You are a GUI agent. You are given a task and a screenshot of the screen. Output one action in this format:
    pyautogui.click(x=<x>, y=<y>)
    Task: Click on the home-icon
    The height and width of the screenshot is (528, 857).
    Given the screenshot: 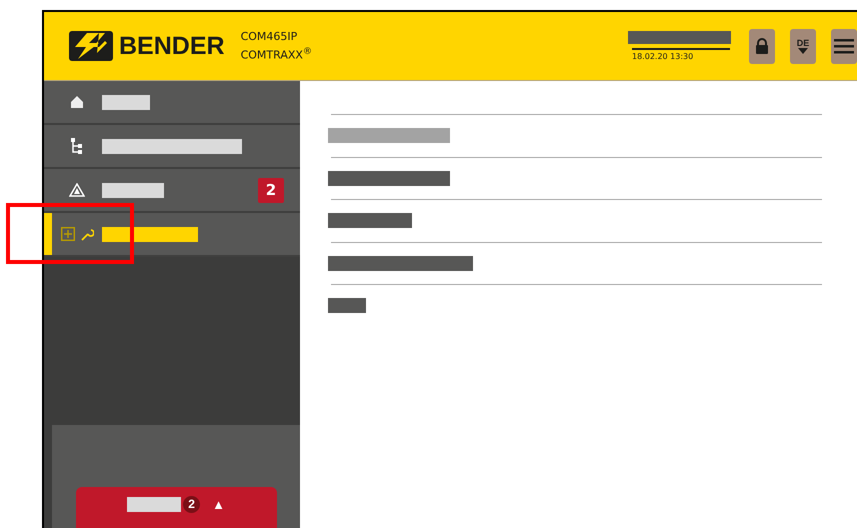 What is the action you would take?
    pyautogui.click(x=77, y=102)
    